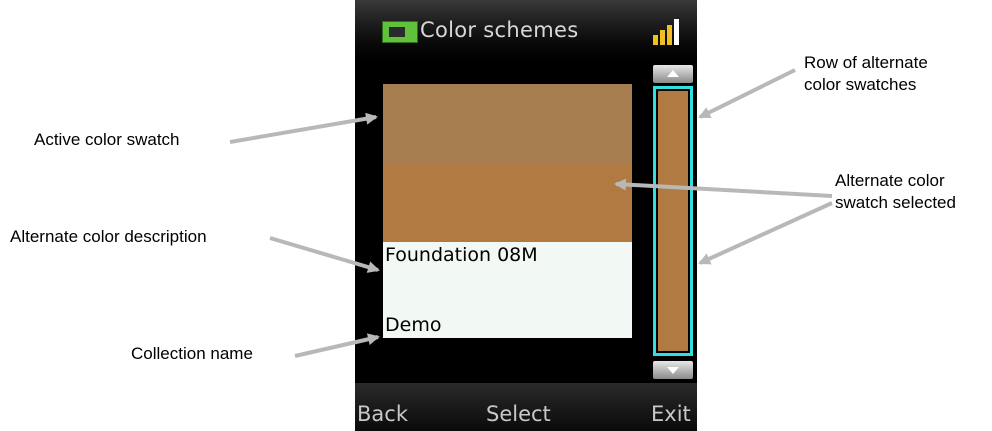  Describe the element at coordinates (723, 188) in the screenshot. I see `arrow-selected-main` at that location.